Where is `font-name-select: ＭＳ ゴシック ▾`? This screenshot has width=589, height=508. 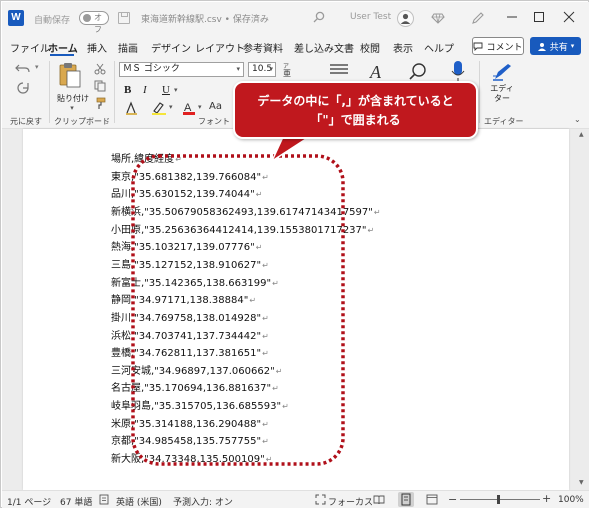
font-name-select: ＭＳ ゴシック ▾ is located at coordinates (181, 69).